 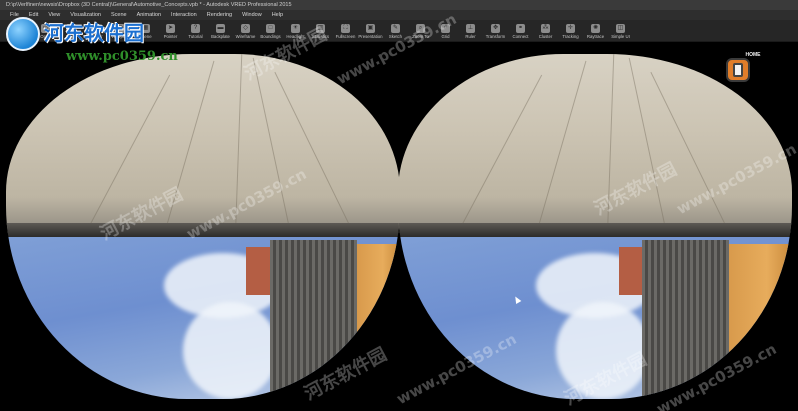 What do you see at coordinates (220, 36) in the screenshot?
I see `toolbar-label: Backplate` at bounding box center [220, 36].